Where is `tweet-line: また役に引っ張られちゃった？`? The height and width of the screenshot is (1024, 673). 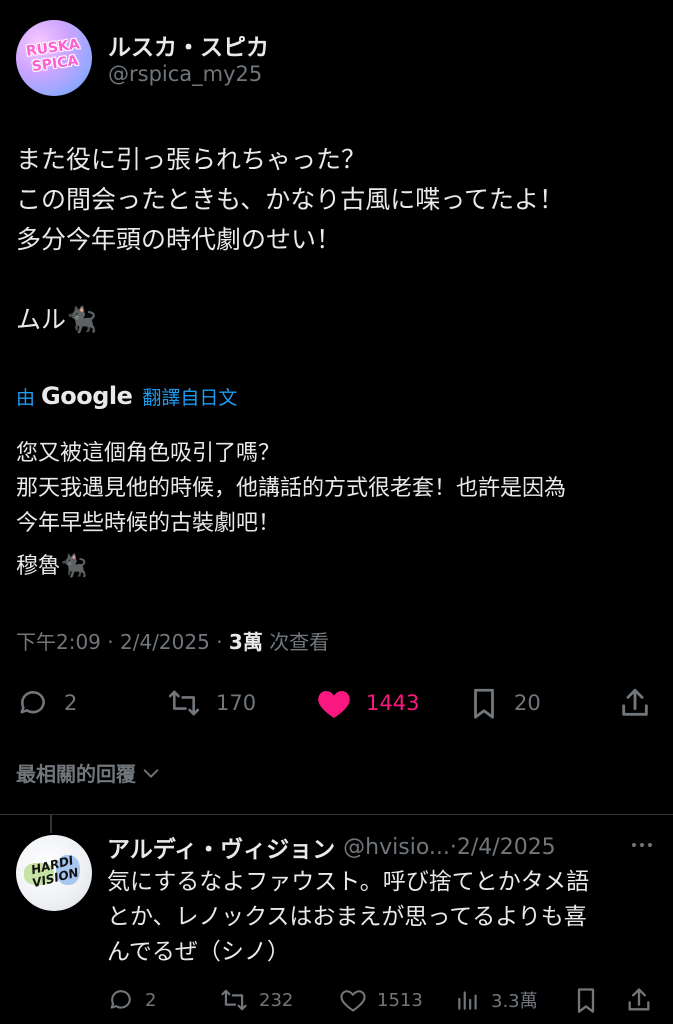 tweet-line: また役に引っ張られちゃった？ is located at coordinates (191, 159).